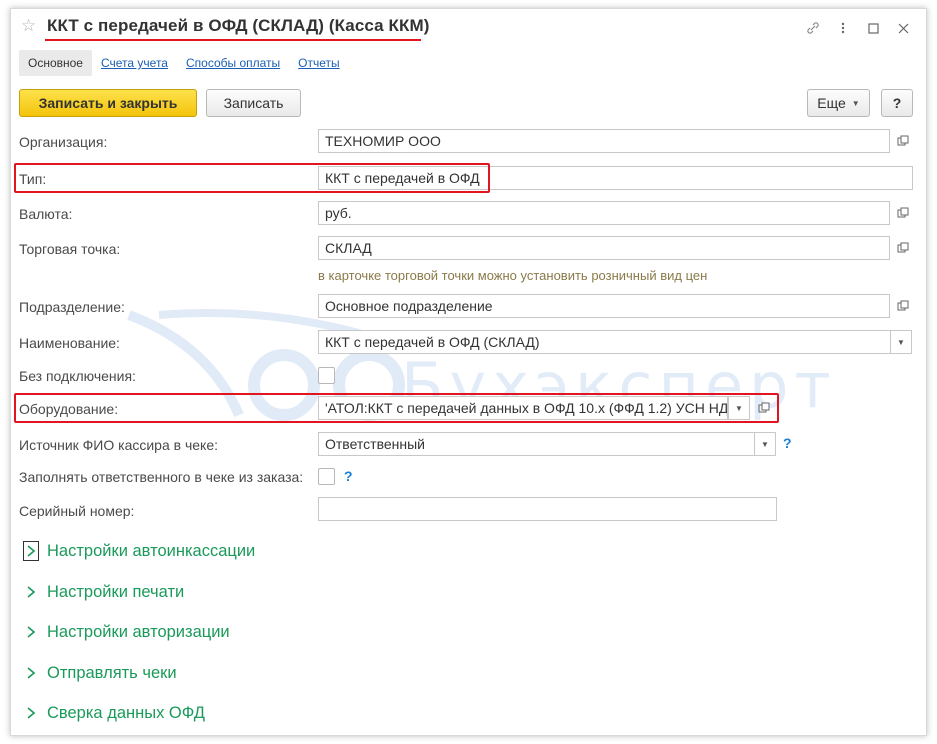  What do you see at coordinates (70, 249) in the screenshot?
I see `trade-point-label: Торговая точка:` at bounding box center [70, 249].